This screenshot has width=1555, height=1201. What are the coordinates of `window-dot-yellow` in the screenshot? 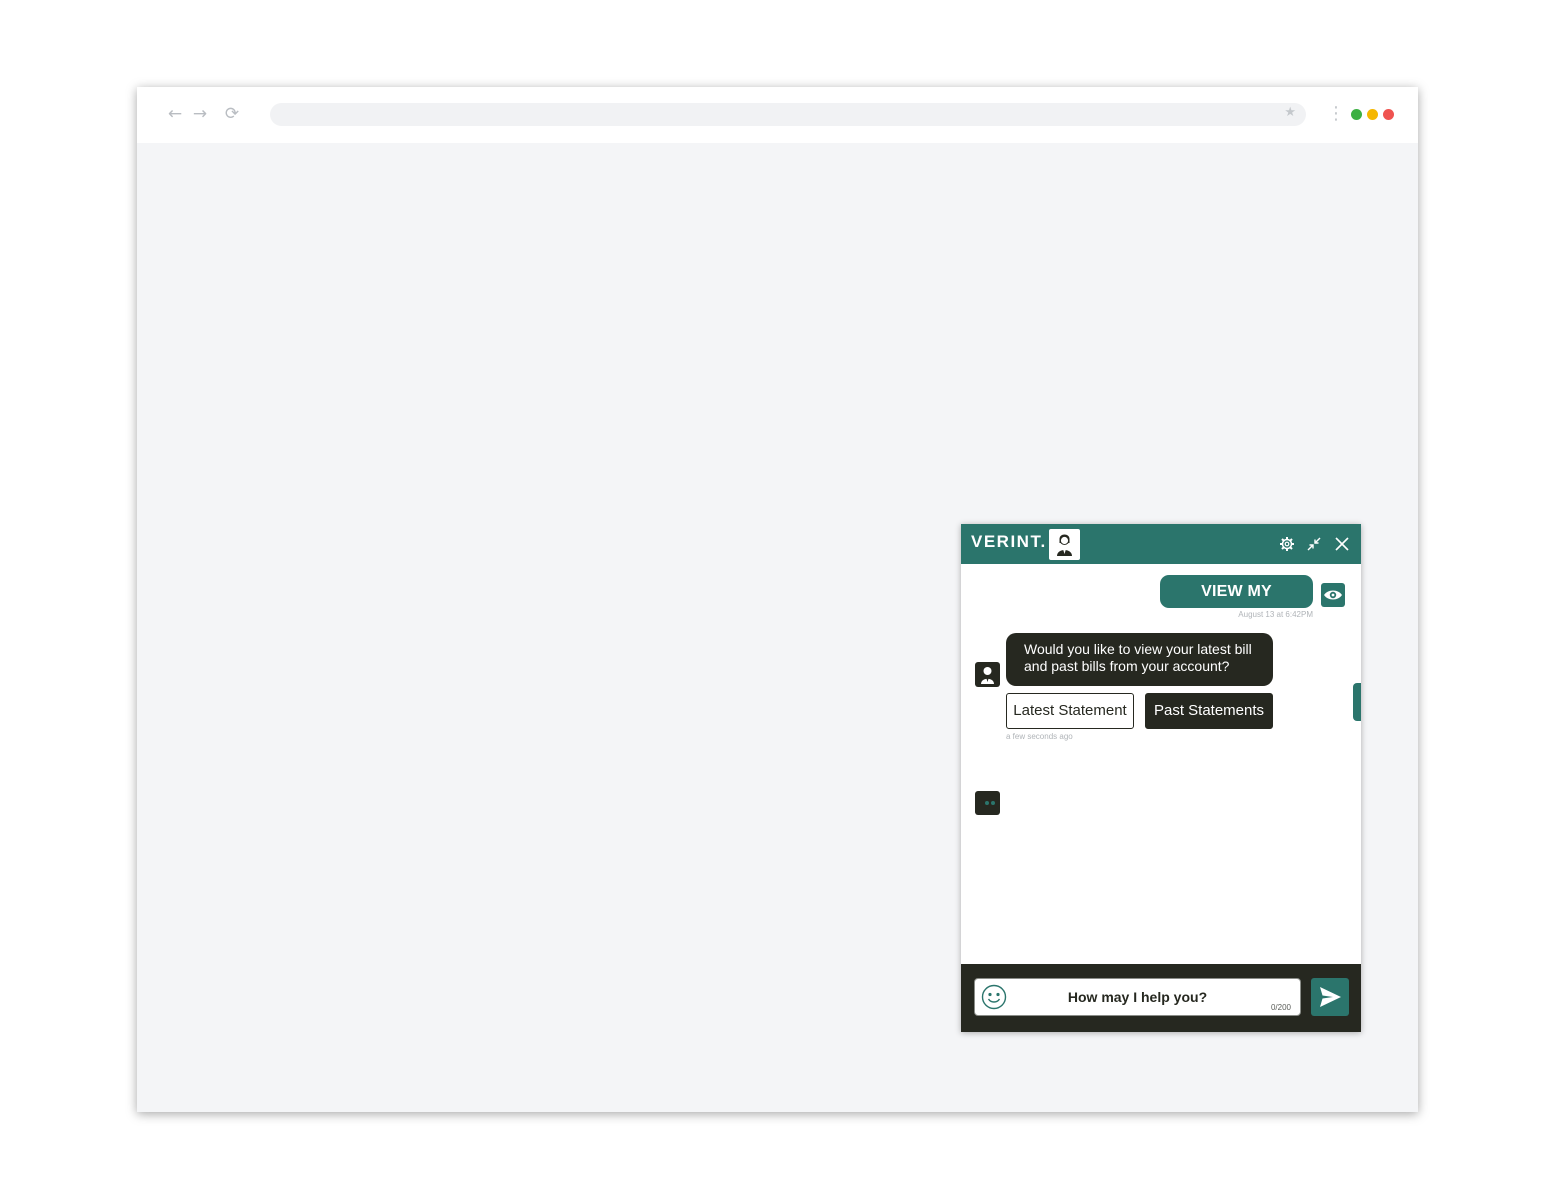 It's located at (1372, 114).